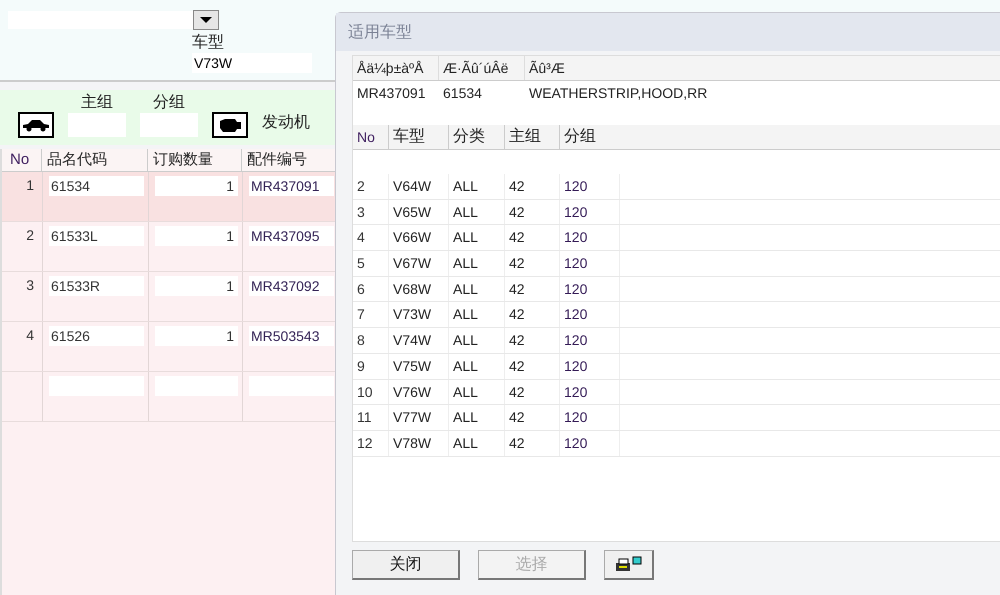 The height and width of the screenshot is (595, 1000). Describe the element at coordinates (419, 212) in the screenshot. I see `table-cell: V65W` at that location.